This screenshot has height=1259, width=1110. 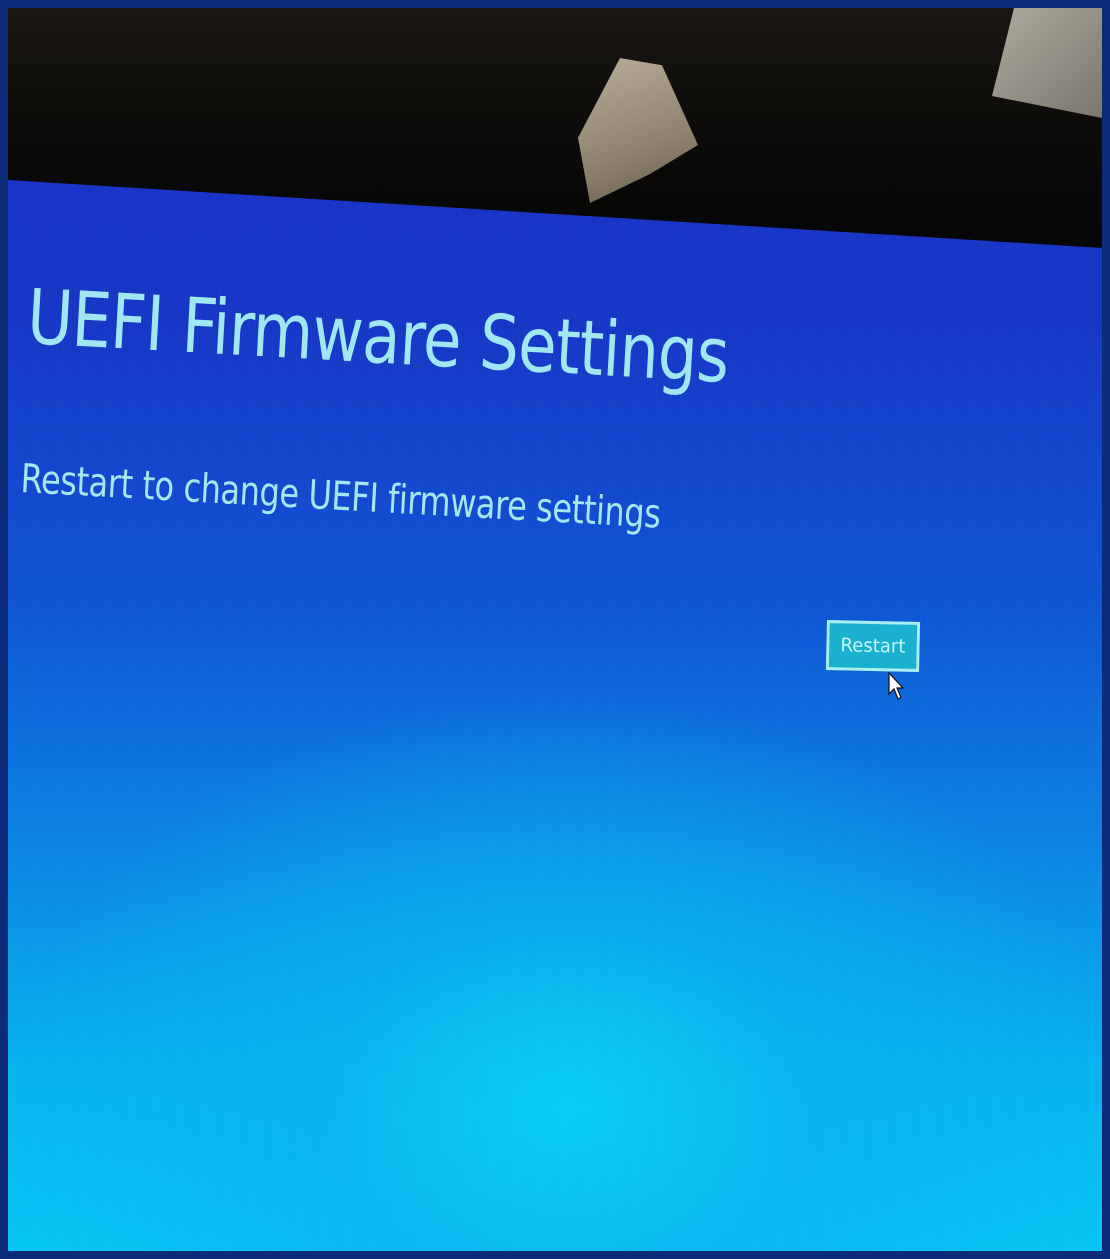 I want to click on restart-button: Restart, so click(x=873, y=646).